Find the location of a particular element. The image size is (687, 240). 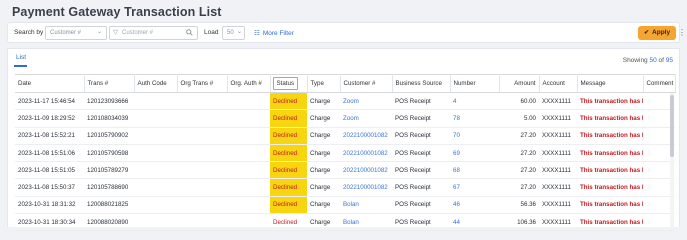

column-header-auth-code: Auth Code is located at coordinates (156, 83).